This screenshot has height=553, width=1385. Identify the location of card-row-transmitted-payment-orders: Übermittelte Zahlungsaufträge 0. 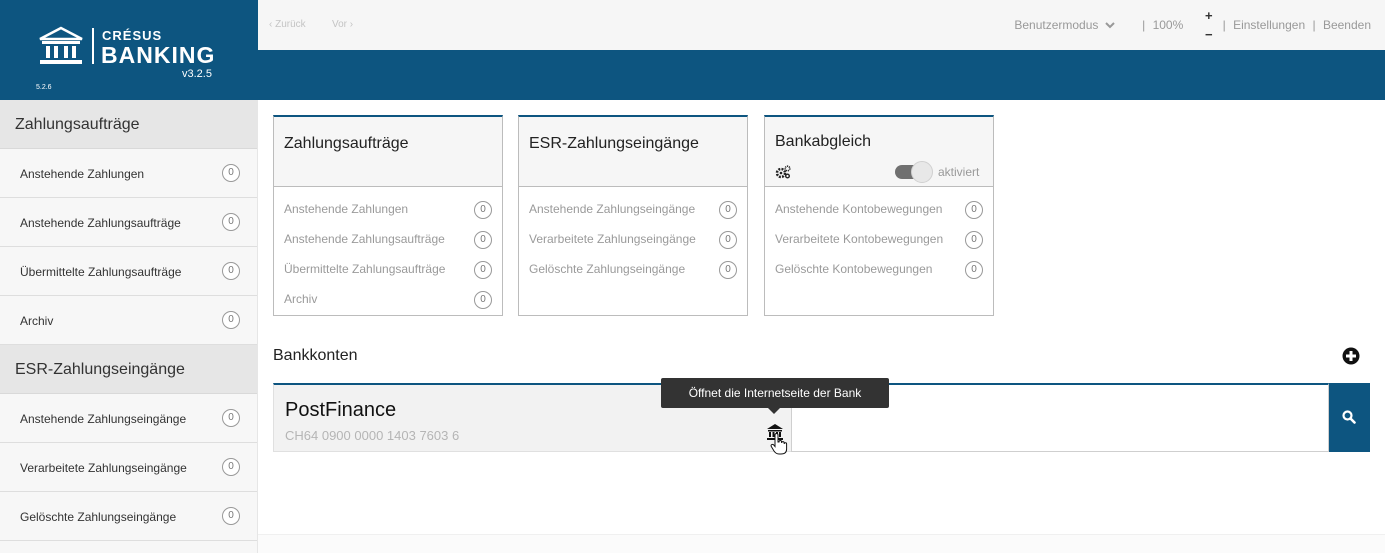
(388, 263).